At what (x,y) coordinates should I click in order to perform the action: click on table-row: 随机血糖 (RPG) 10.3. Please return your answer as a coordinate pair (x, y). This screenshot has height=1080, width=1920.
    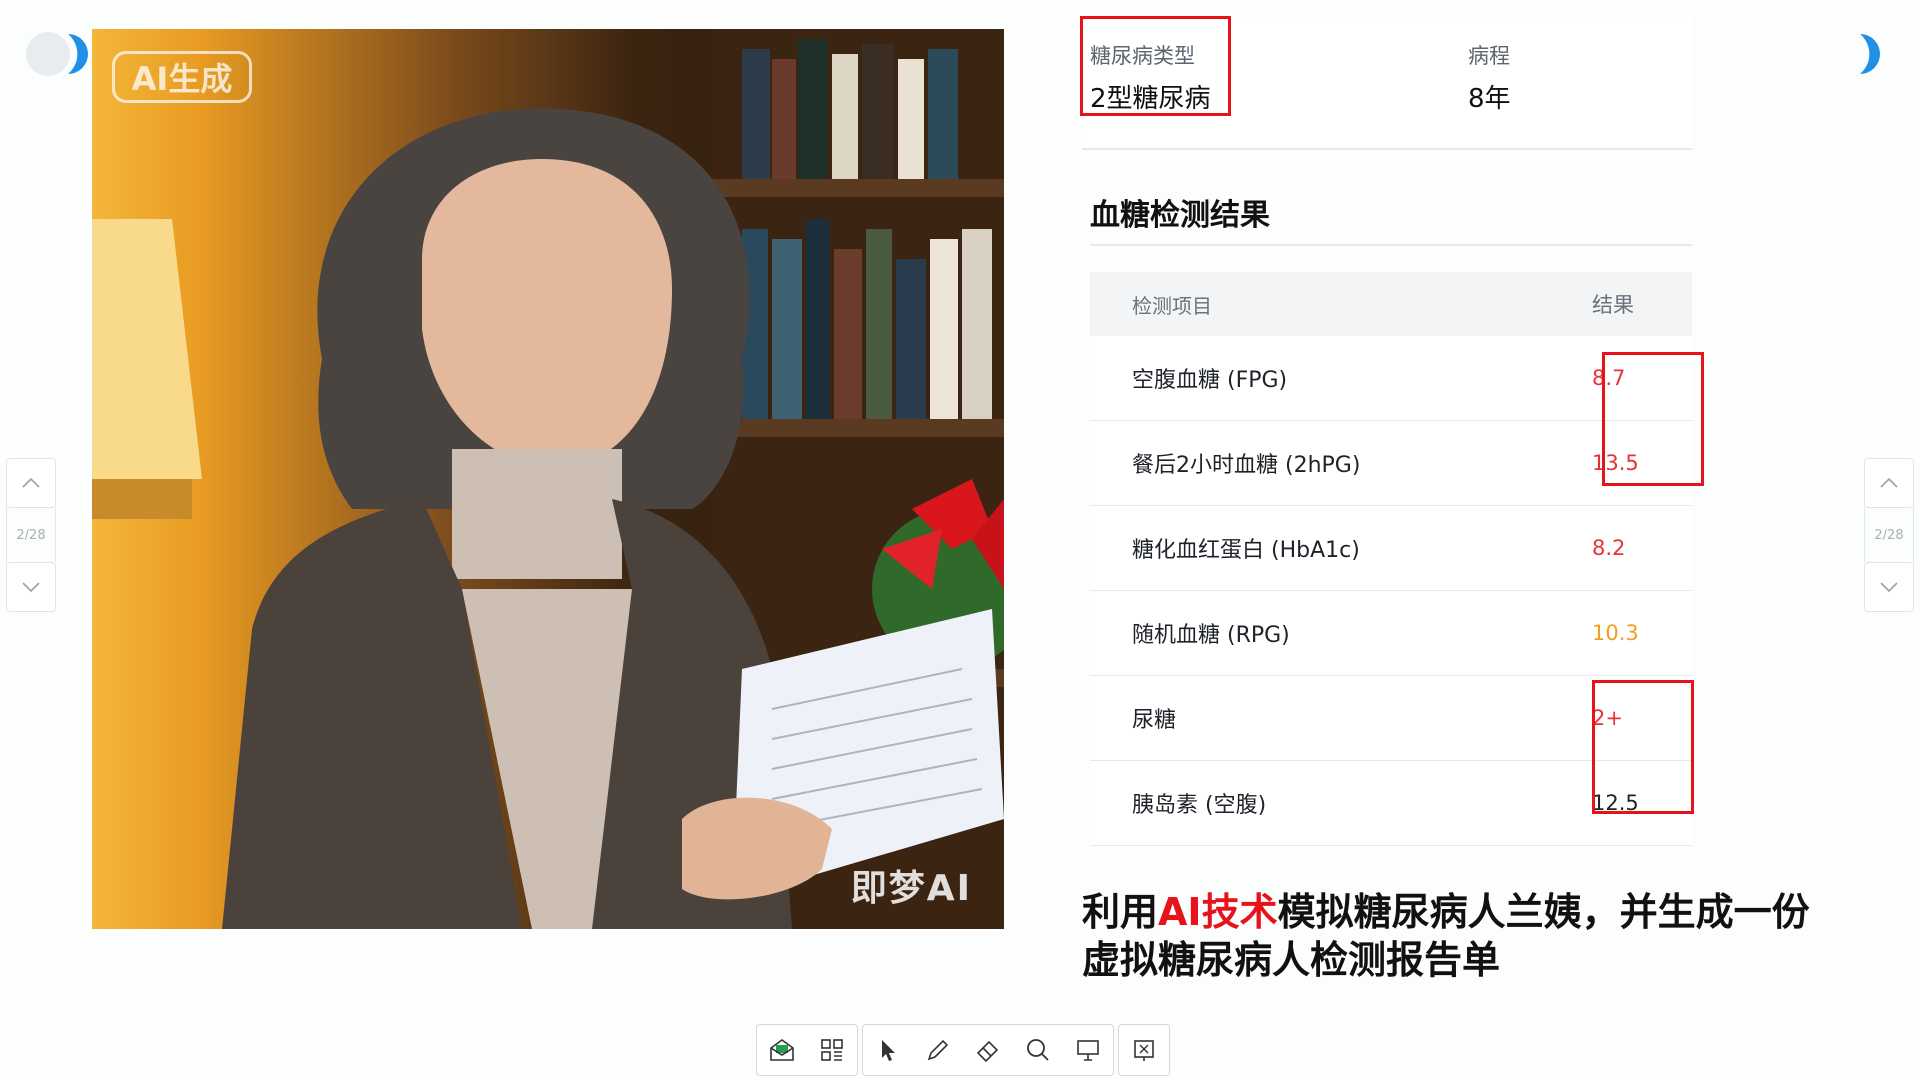
    Looking at the image, I should click on (1391, 633).